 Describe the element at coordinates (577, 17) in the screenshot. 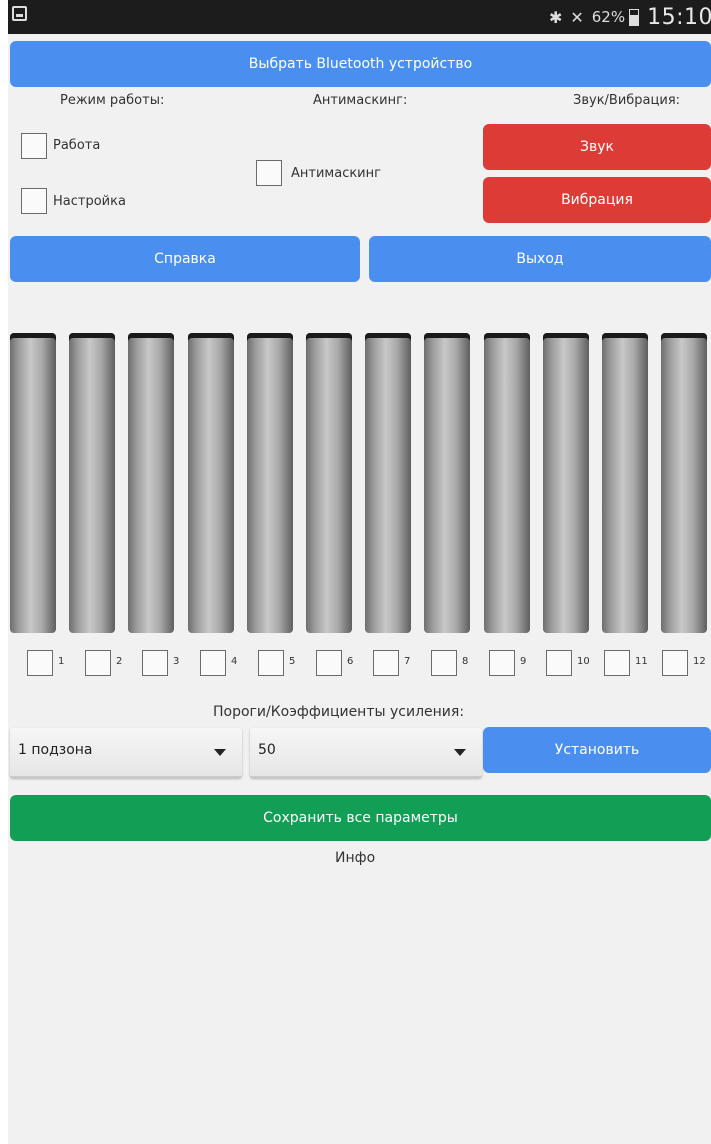

I see `signal-muted-icon: ✕` at that location.